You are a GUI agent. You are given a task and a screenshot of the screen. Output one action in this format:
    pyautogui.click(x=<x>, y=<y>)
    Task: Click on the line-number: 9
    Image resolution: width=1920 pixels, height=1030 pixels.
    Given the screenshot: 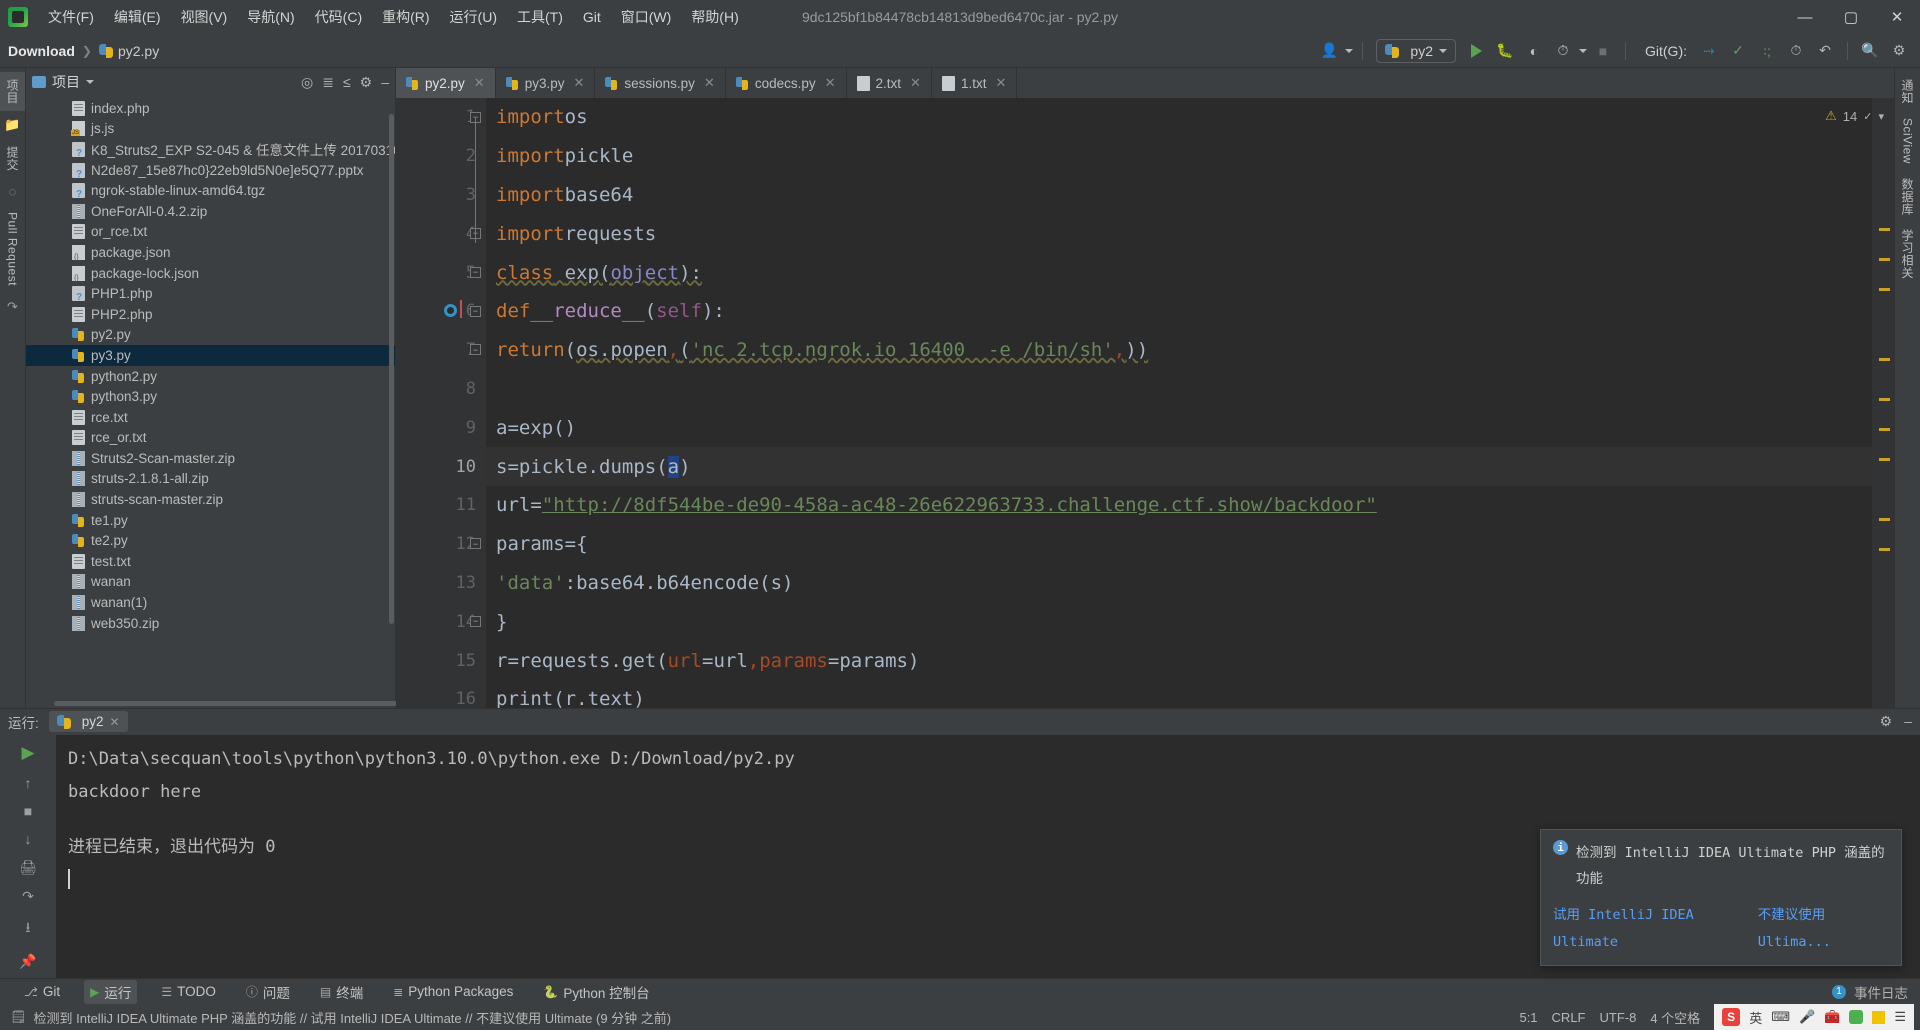 What is the action you would take?
    pyautogui.click(x=441, y=427)
    